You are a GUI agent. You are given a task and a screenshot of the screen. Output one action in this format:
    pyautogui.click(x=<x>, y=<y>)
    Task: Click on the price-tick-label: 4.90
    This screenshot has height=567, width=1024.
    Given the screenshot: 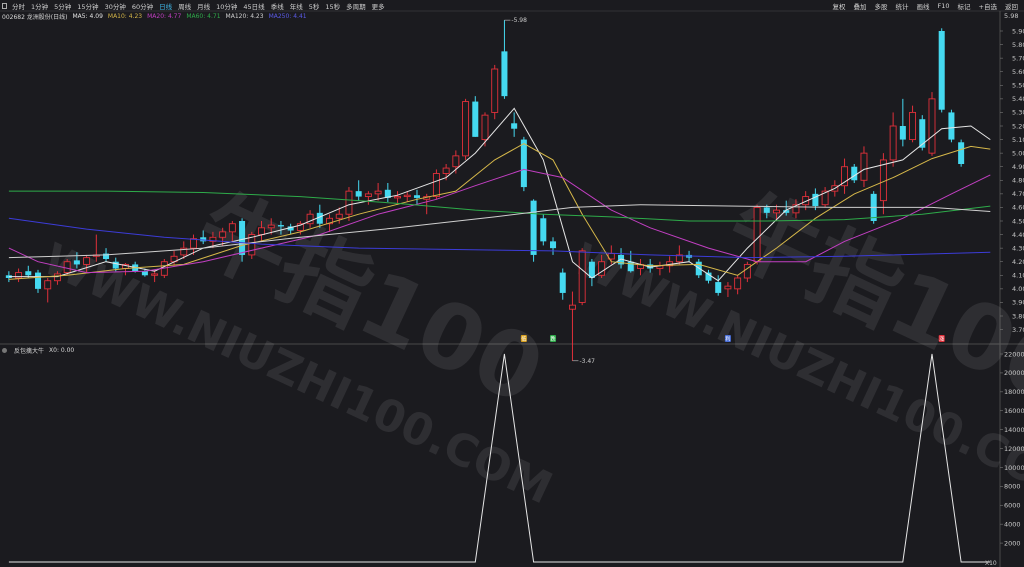 What is the action you would take?
    pyautogui.click(x=1018, y=167)
    